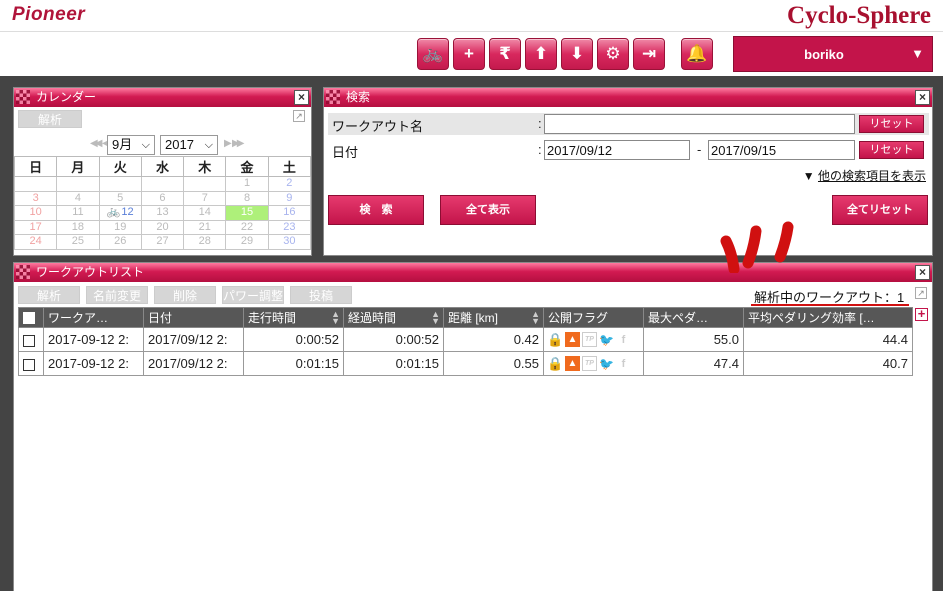 The height and width of the screenshot is (591, 943). What do you see at coordinates (289, 198) in the screenshot?
I see `calendar-day: 9` at bounding box center [289, 198].